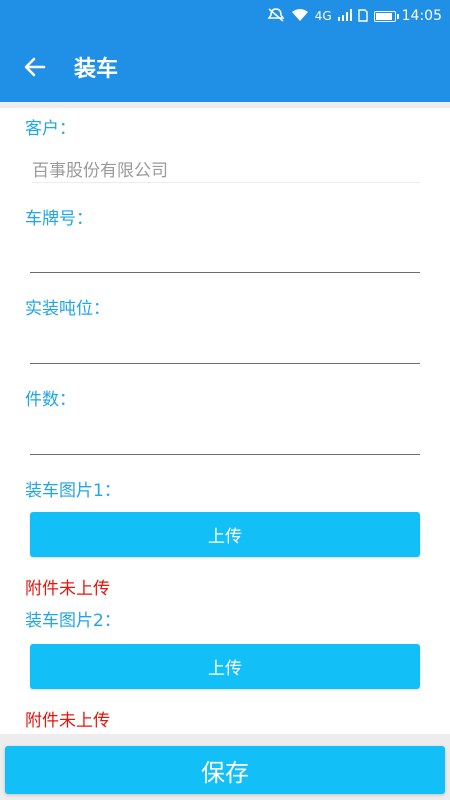  I want to click on photo1-label: 装车图片1：, so click(73, 491).